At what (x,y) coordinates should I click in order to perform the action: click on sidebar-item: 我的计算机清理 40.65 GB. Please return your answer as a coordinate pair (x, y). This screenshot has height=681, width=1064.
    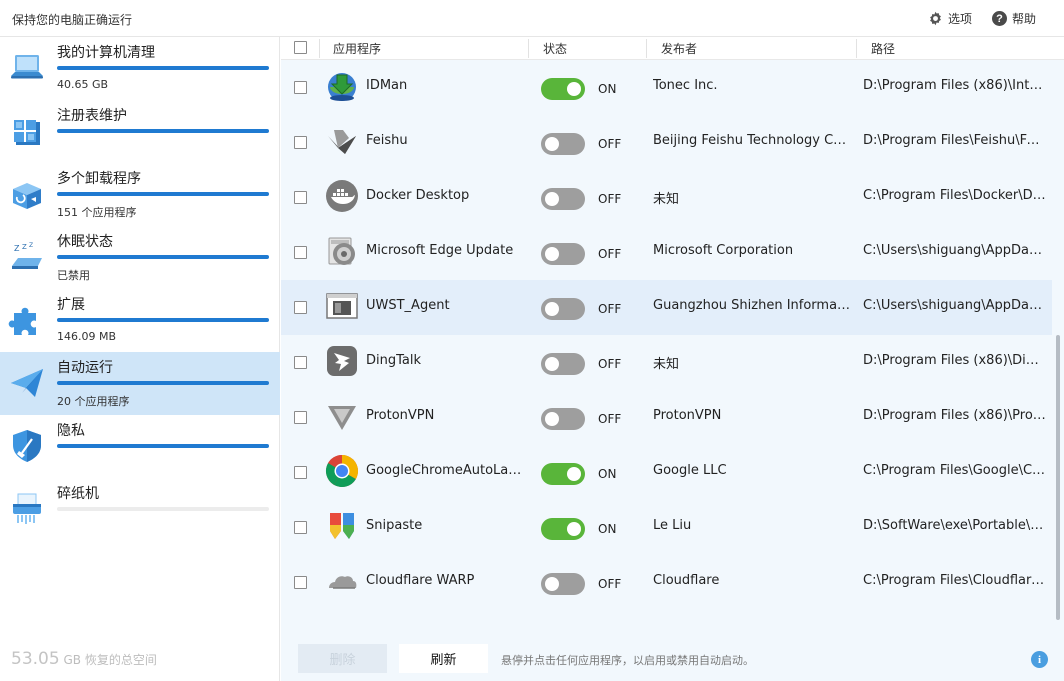
    Looking at the image, I should click on (140, 68).